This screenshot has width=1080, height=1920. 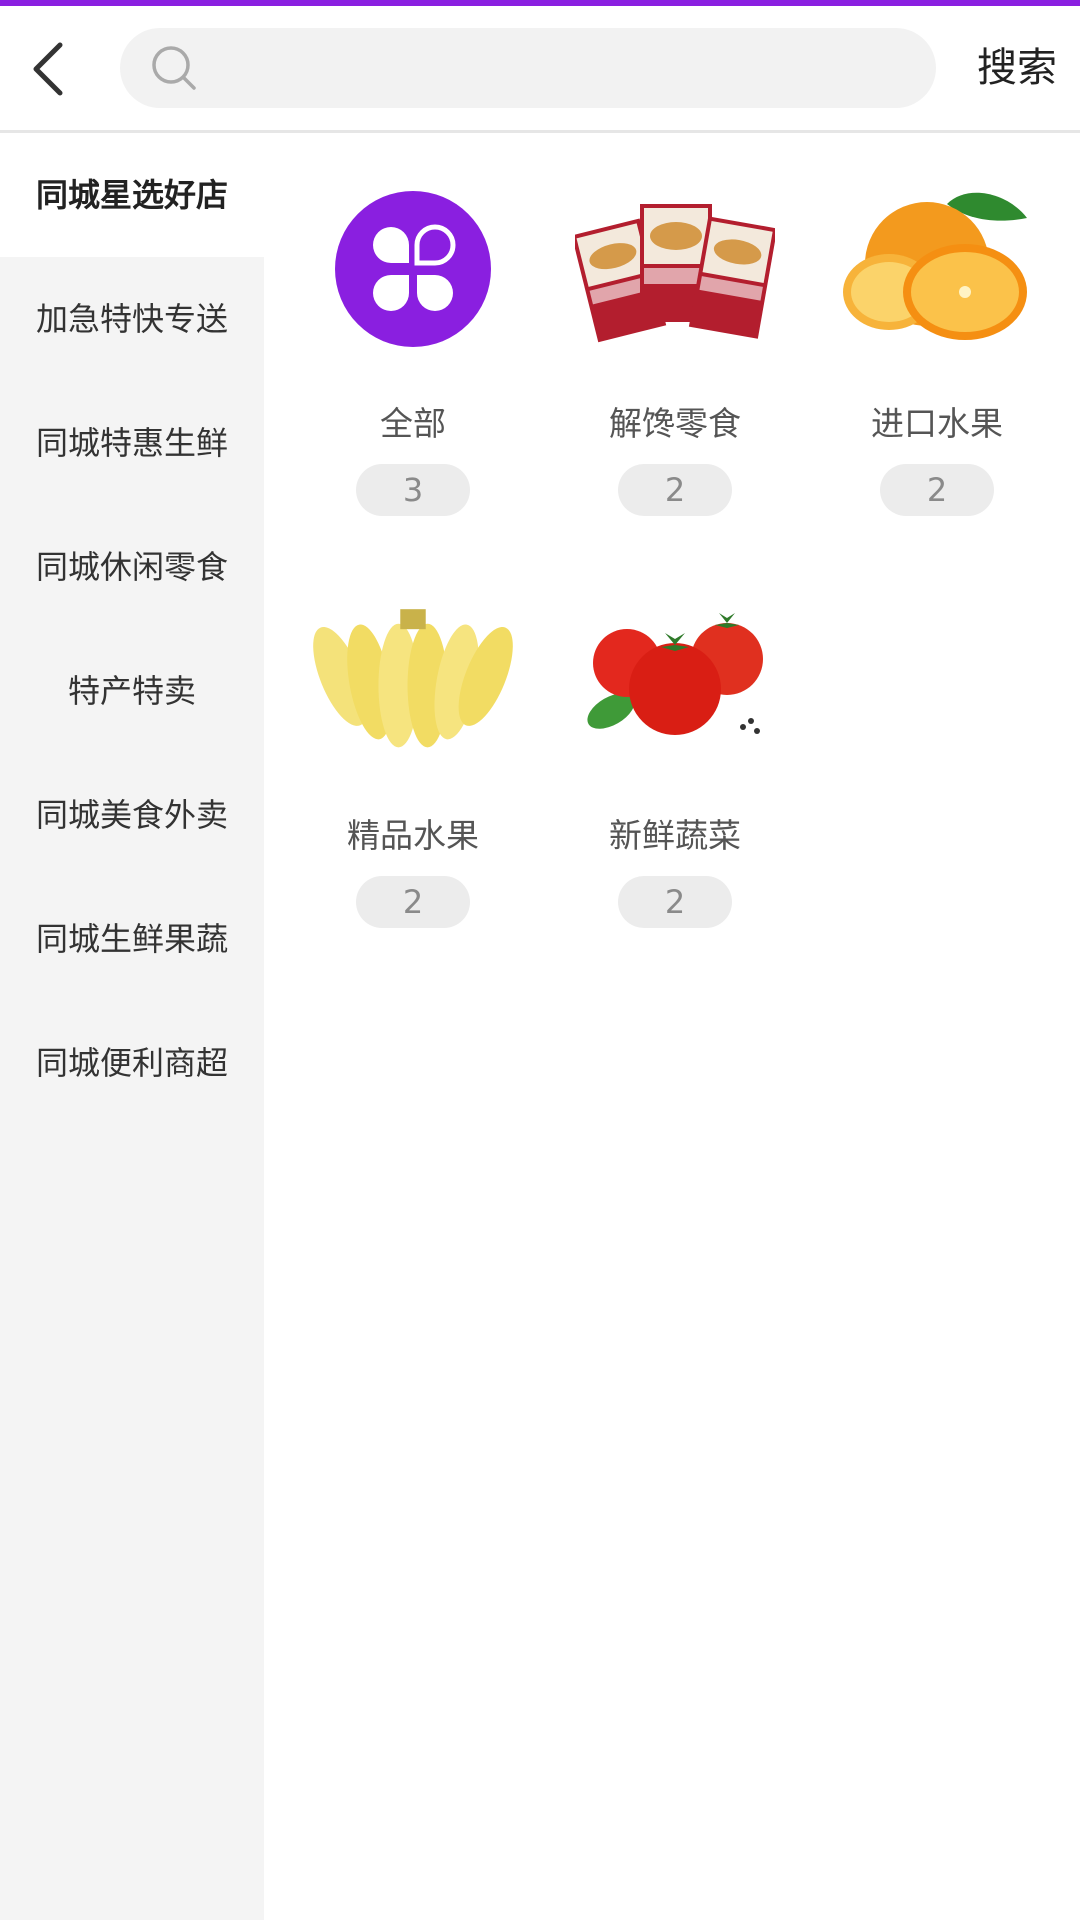 What do you see at coordinates (413, 797) in the screenshot?
I see `category-card-premium-fruit: 精品水果 2` at bounding box center [413, 797].